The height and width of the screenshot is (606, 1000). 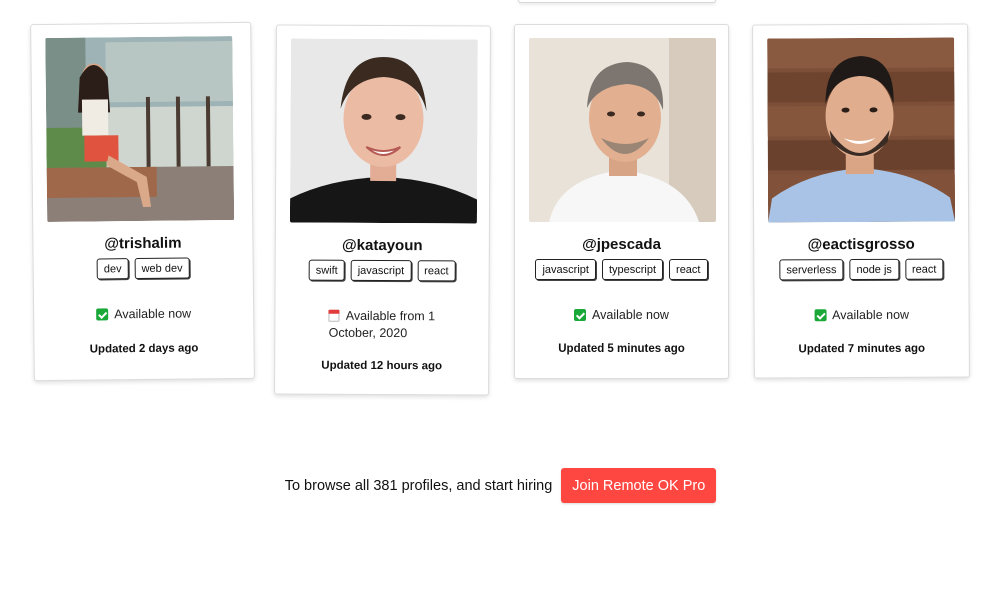 I want to click on tag: typescript, so click(x=632, y=269).